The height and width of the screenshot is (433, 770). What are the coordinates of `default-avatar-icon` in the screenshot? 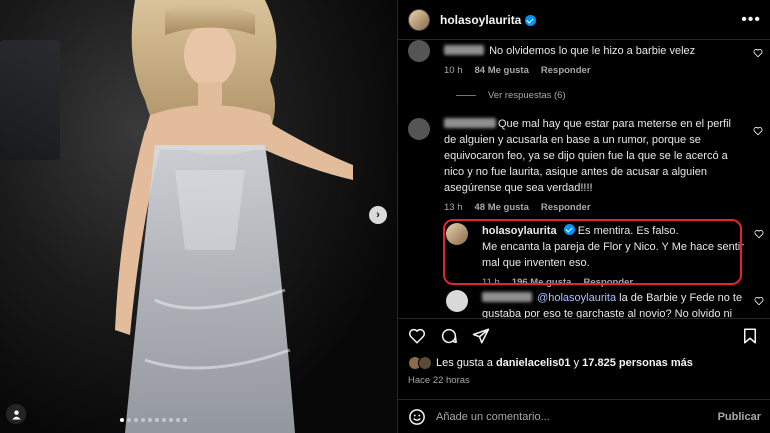 It's located at (457, 301).